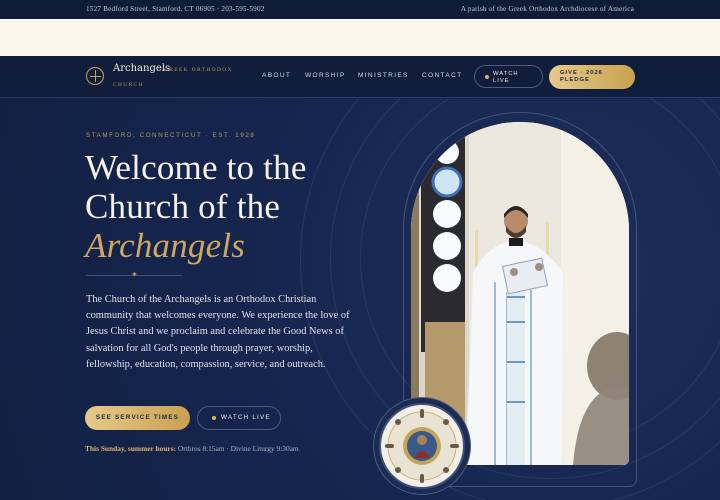  I want to click on watch-live-button: WATCH LIVE, so click(239, 418).